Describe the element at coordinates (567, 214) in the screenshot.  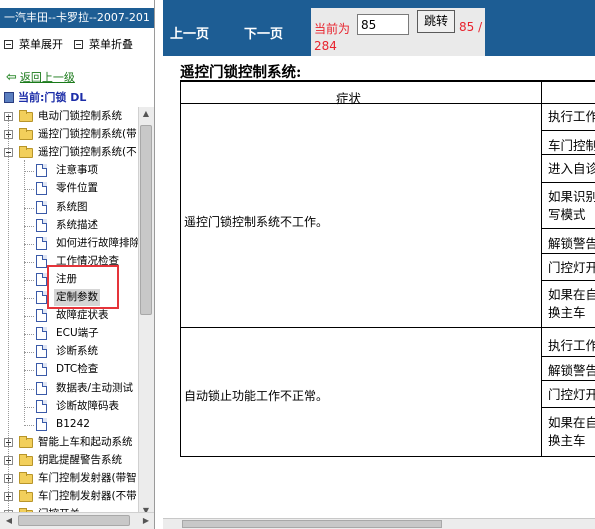
I see `table-cell: 写模式` at that location.